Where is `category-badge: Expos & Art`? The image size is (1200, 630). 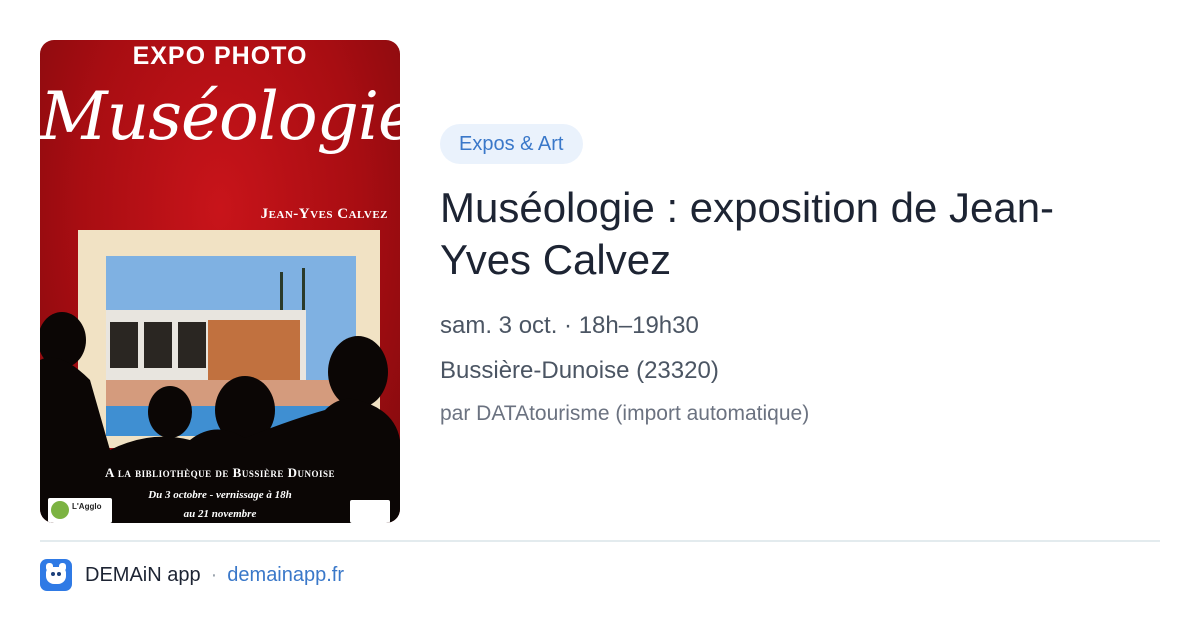 category-badge: Expos & Art is located at coordinates (511, 144).